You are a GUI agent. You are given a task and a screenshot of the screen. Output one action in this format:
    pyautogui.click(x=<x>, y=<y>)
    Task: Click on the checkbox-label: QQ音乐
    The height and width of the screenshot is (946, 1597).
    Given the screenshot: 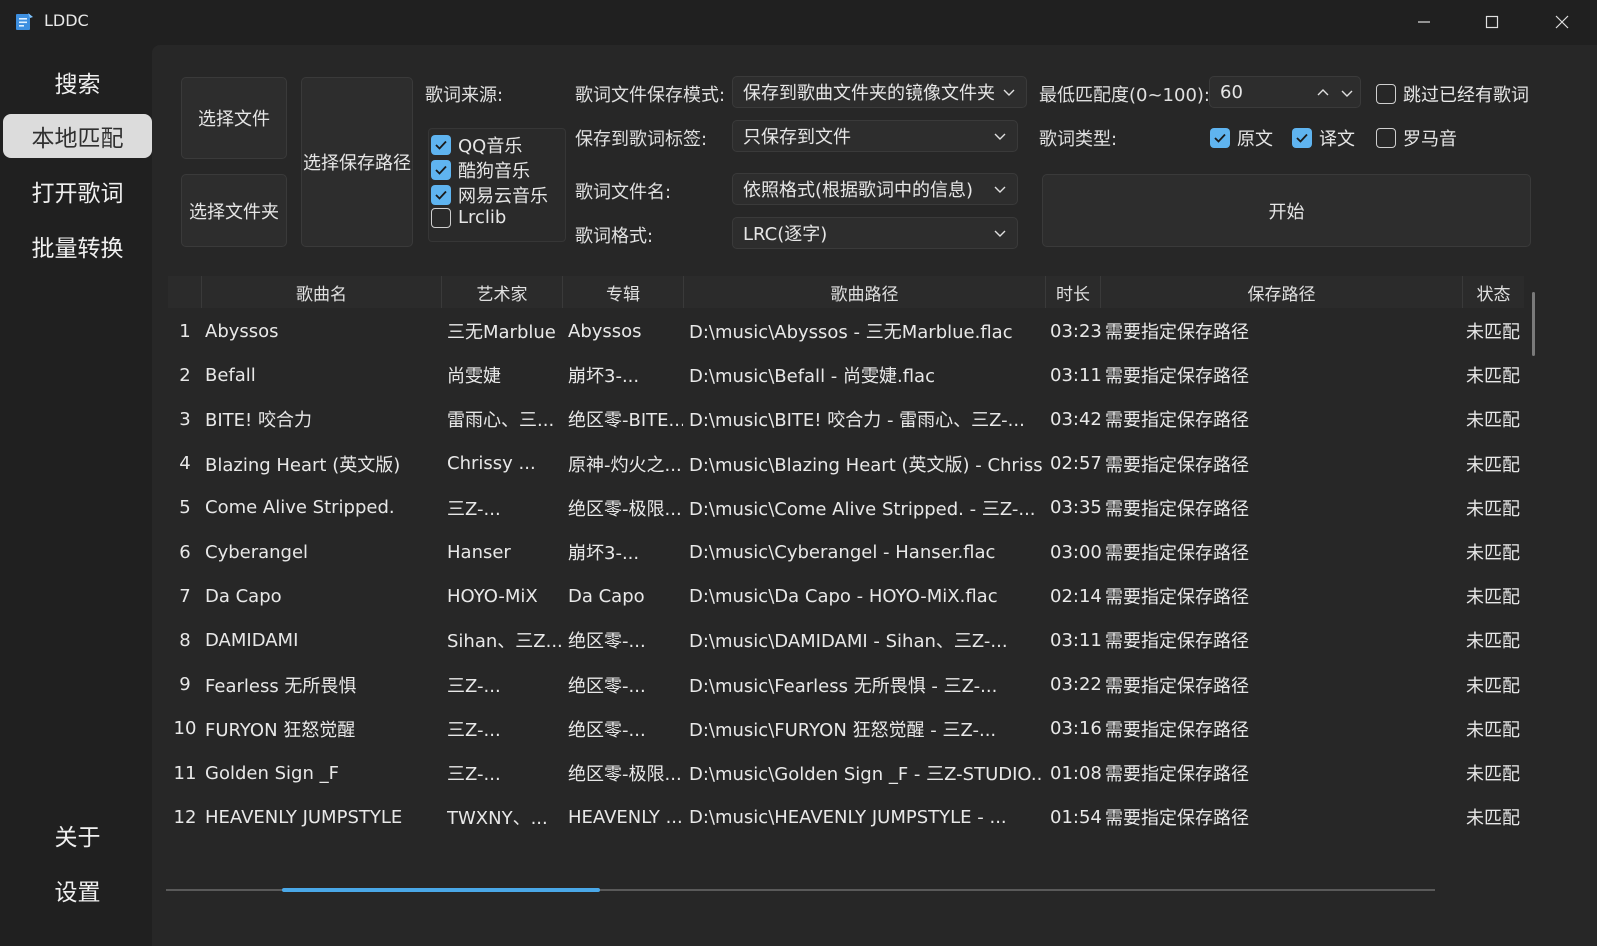 What is the action you would take?
    pyautogui.click(x=490, y=146)
    